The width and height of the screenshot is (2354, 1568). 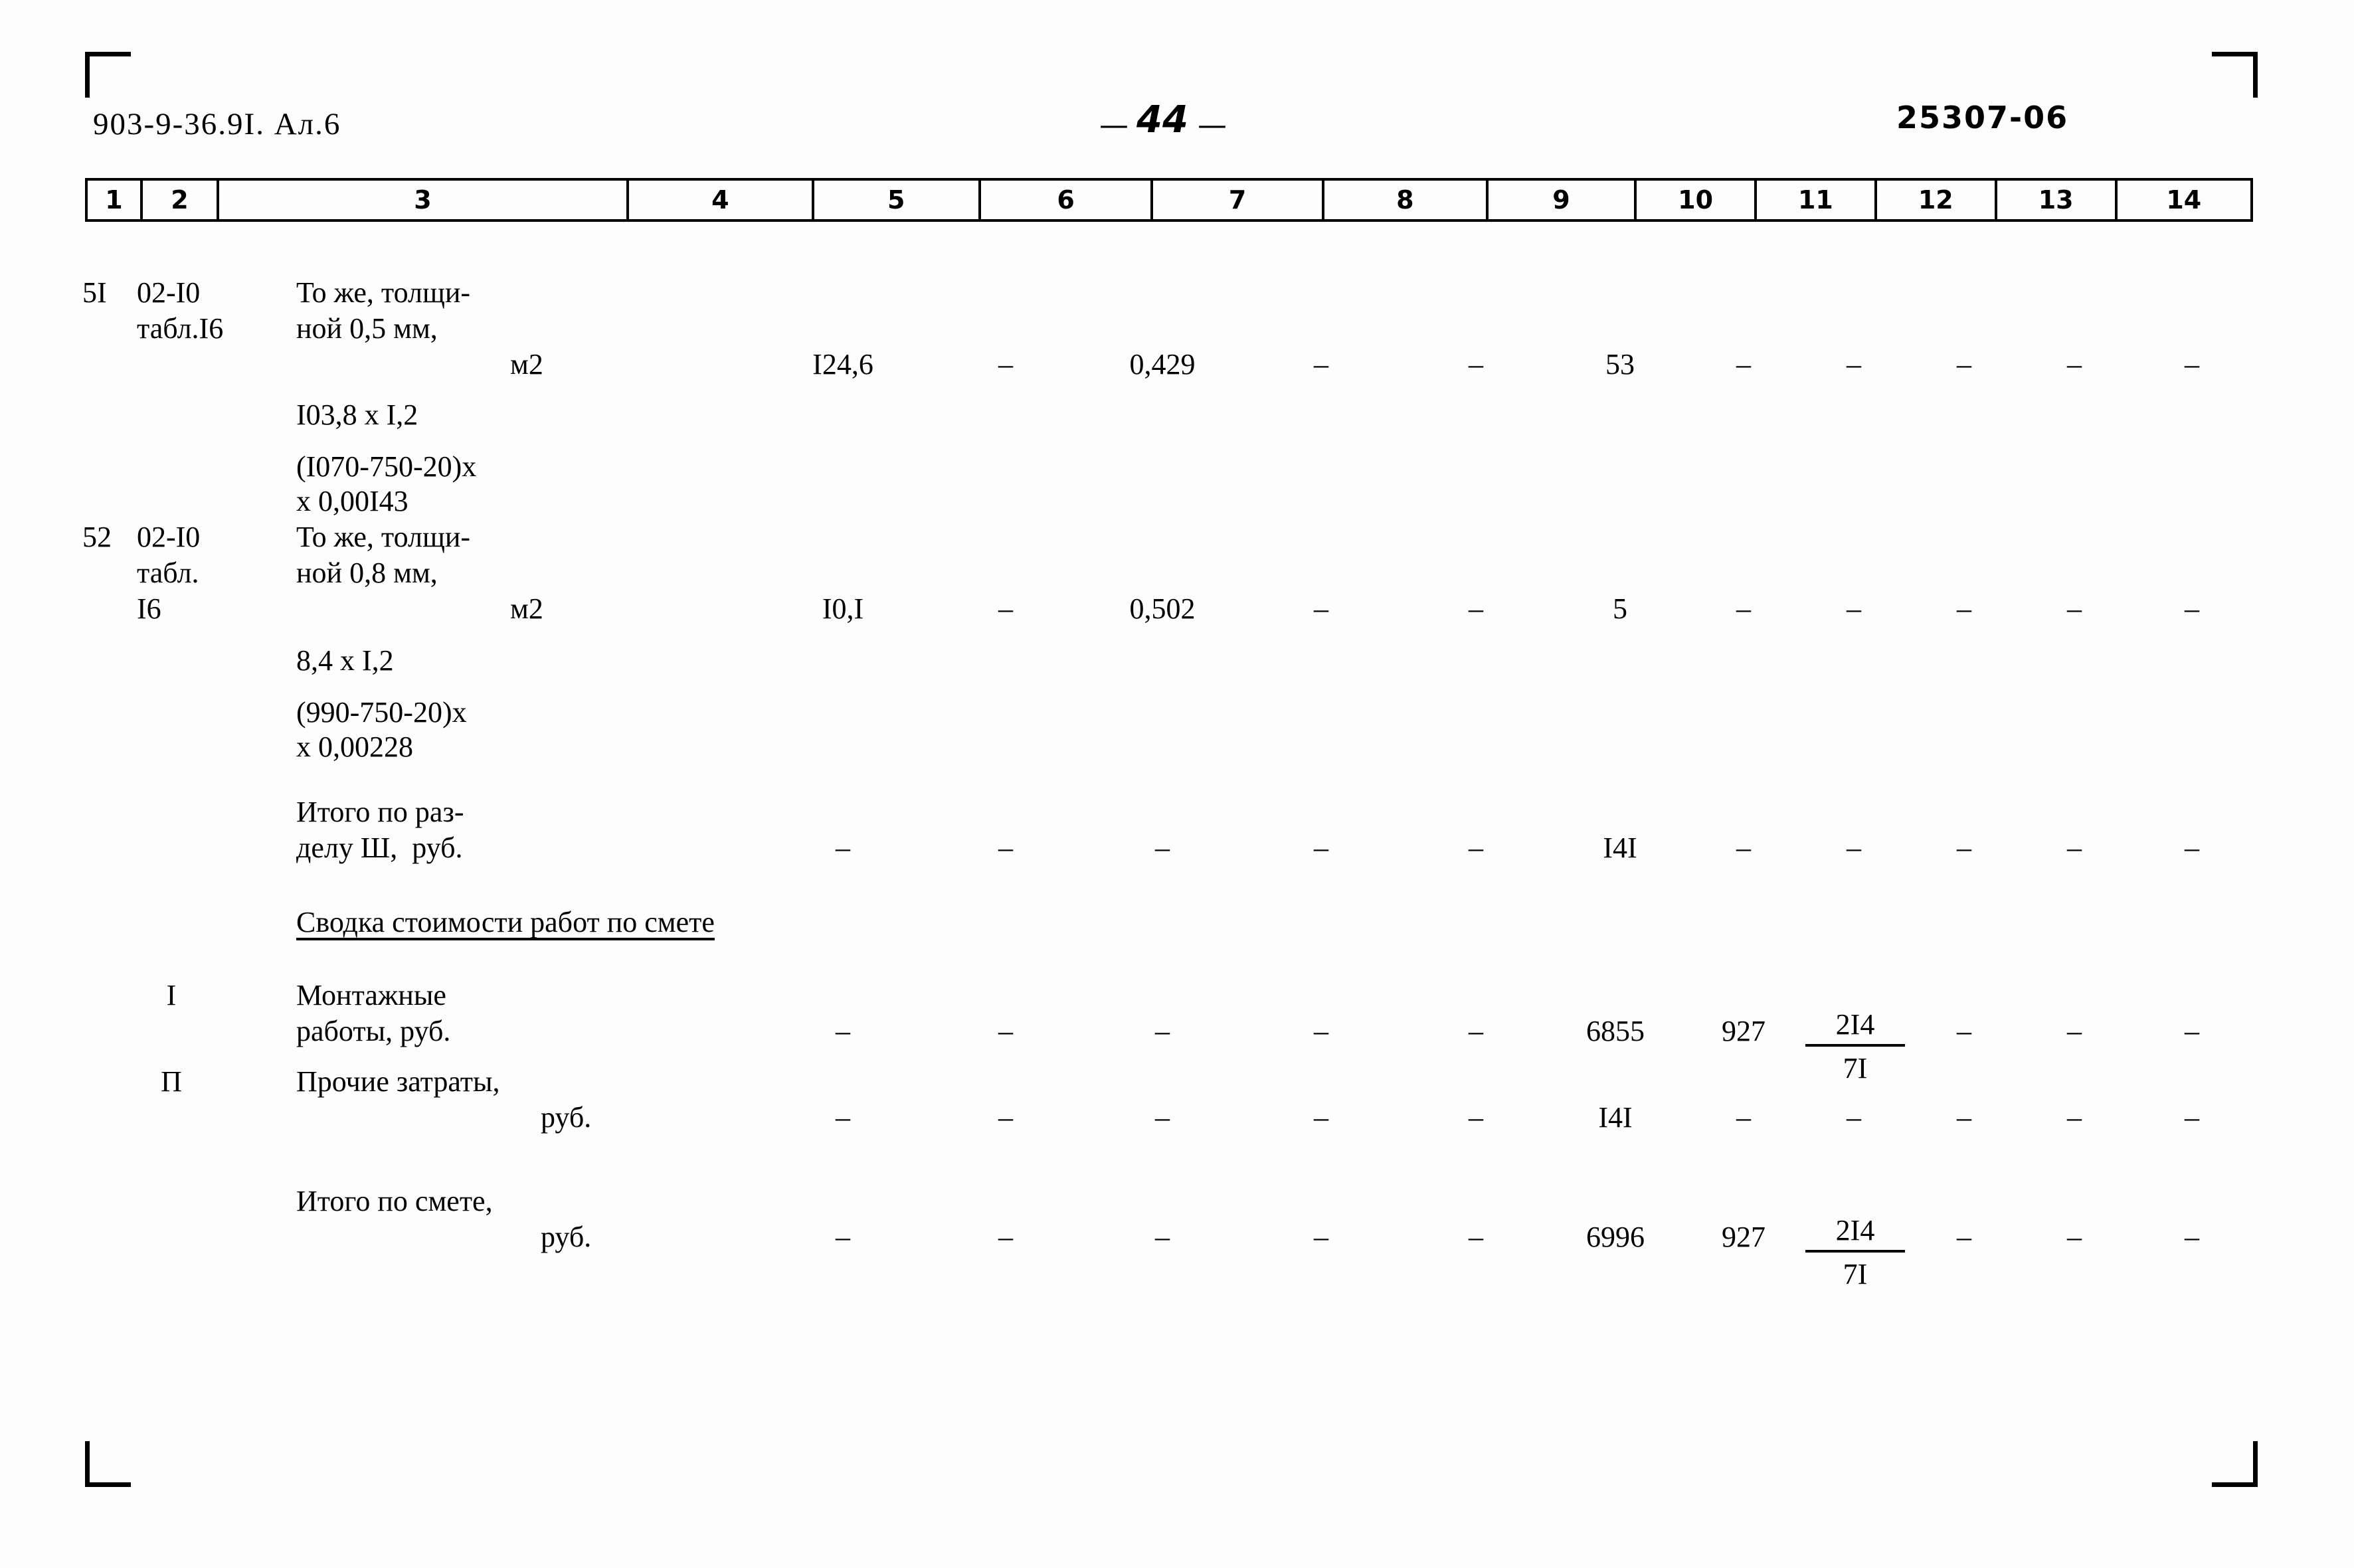 I want to click on section-total-col5: –, so click(x=1006, y=847).